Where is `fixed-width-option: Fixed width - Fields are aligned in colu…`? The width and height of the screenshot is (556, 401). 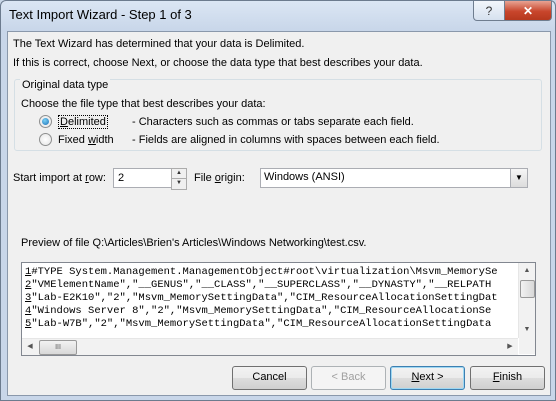 fixed-width-option: Fixed width - Fields are aligned in colu… is located at coordinates (239, 139).